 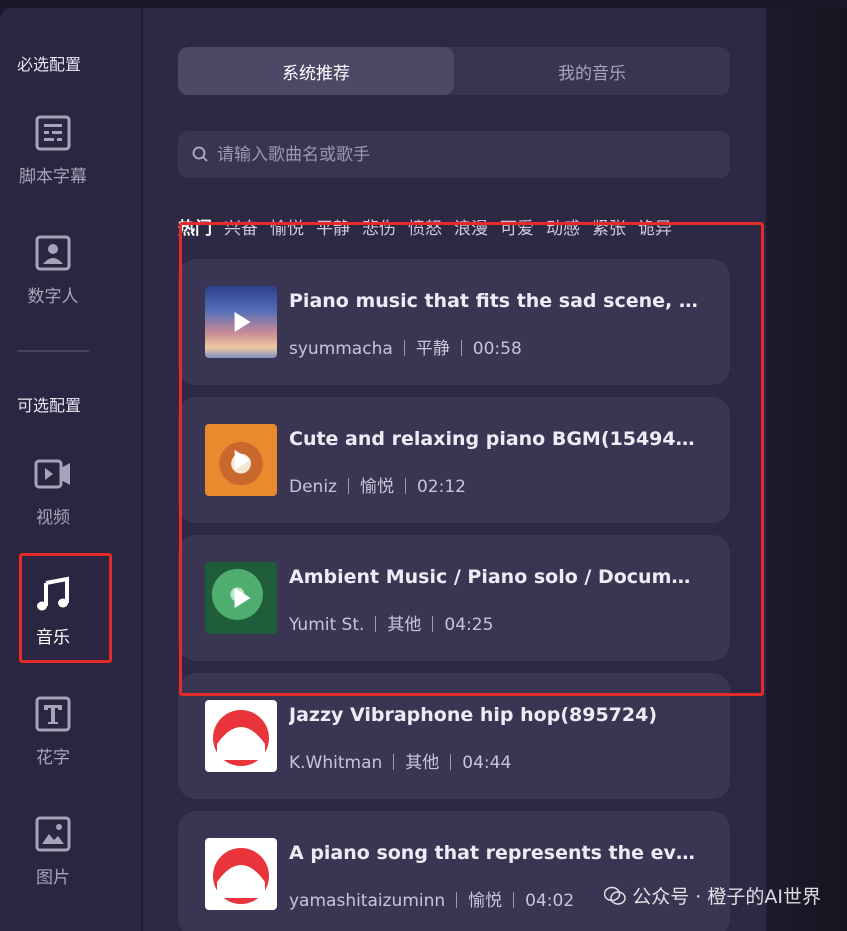 I want to click on sidebar-item-music: 音乐, so click(x=53, y=611).